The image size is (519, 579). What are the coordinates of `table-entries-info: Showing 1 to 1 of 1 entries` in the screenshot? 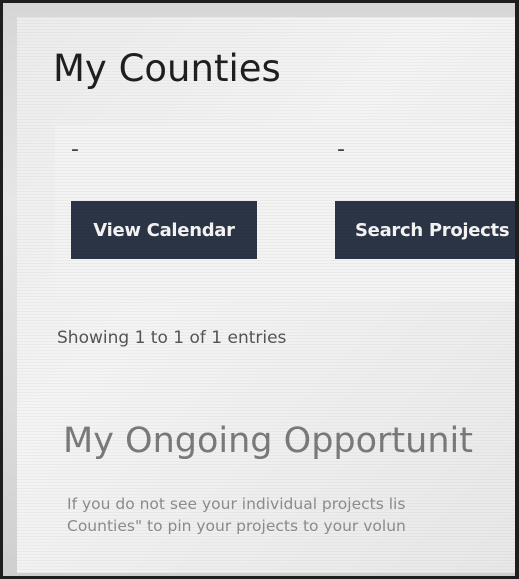 It's located at (172, 338).